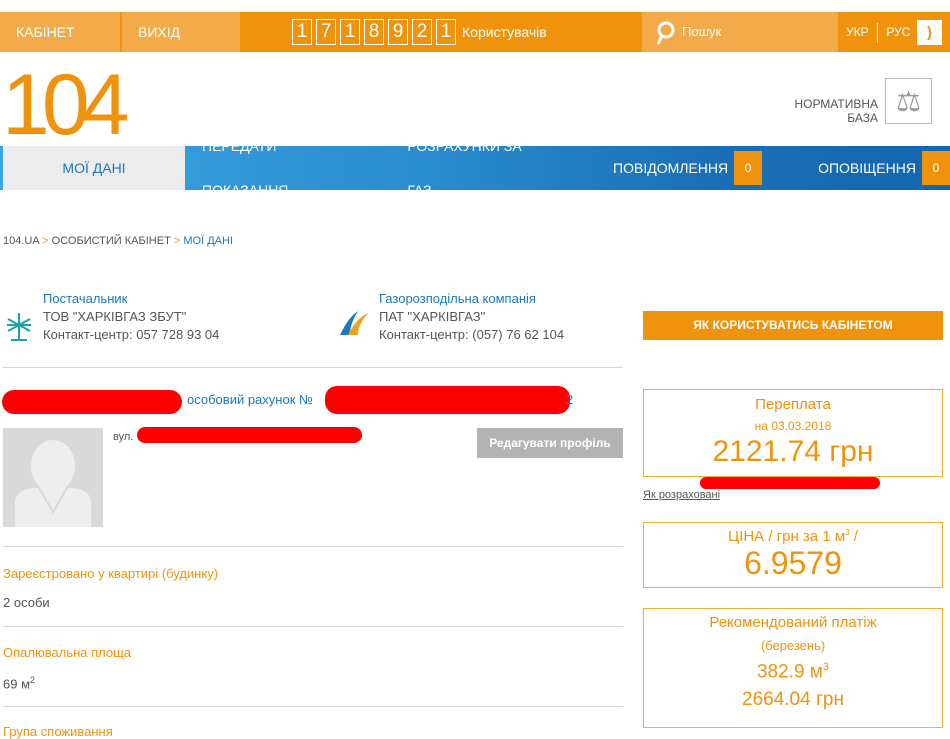 The image size is (950, 739). What do you see at coordinates (354, 323) in the screenshot?
I see `distributor-flame-icon` at bounding box center [354, 323].